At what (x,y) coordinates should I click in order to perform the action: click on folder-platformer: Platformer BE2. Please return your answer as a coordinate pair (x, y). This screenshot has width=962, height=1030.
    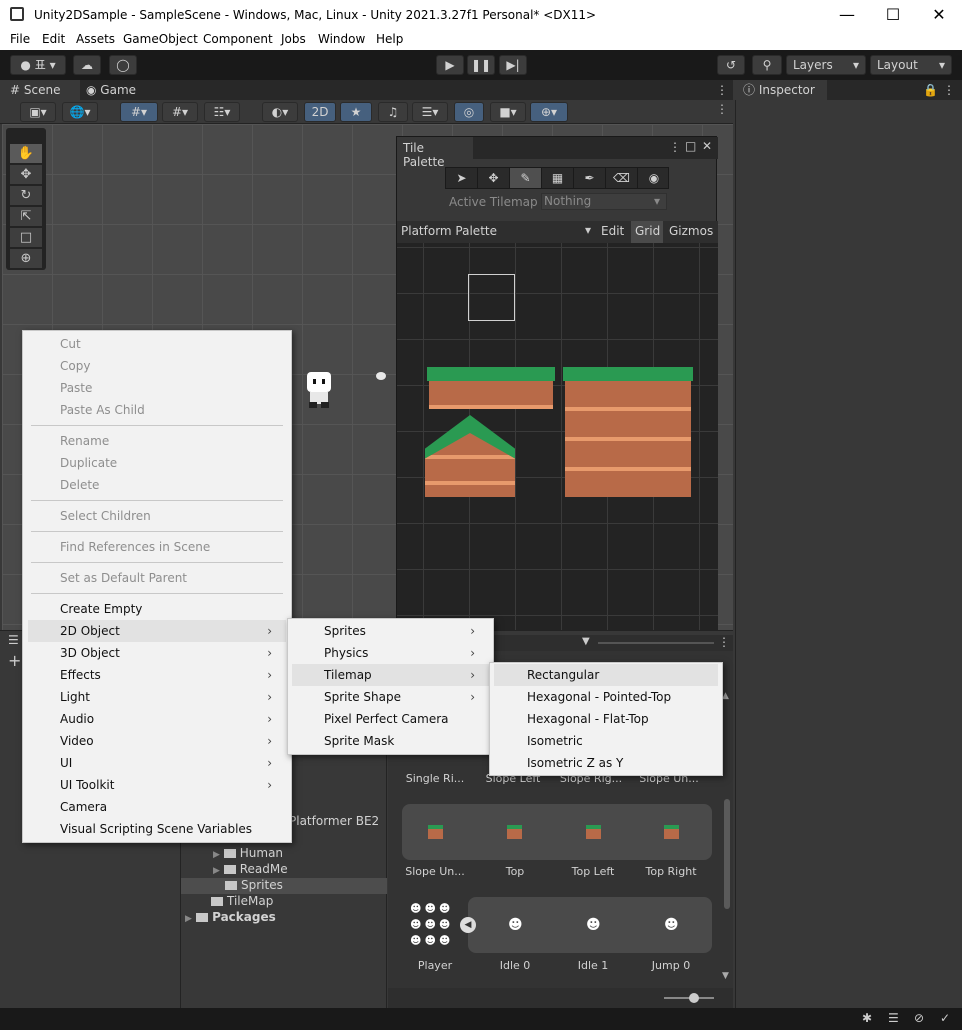
    Looking at the image, I should click on (334, 821).